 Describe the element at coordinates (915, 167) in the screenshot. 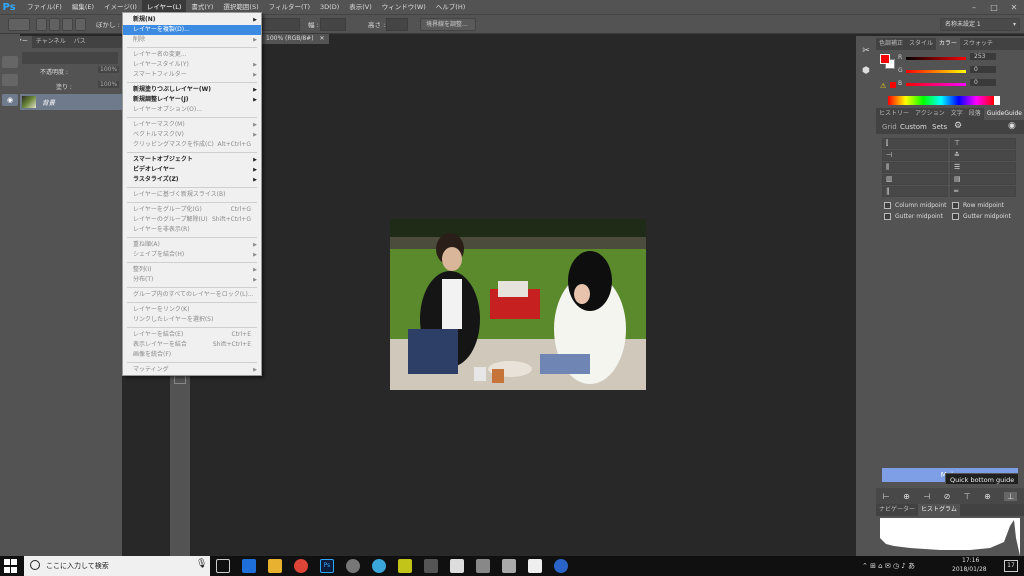

I see `columns-field: ⫼` at that location.